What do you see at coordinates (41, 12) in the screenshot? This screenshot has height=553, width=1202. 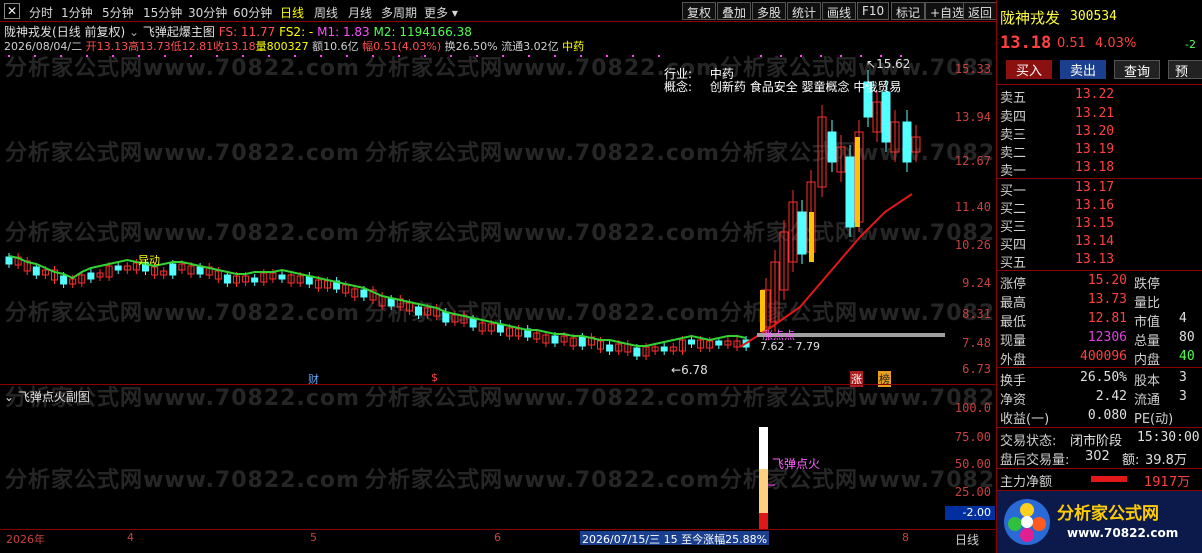 I see `period-tab-fenshi: 分时` at bounding box center [41, 12].